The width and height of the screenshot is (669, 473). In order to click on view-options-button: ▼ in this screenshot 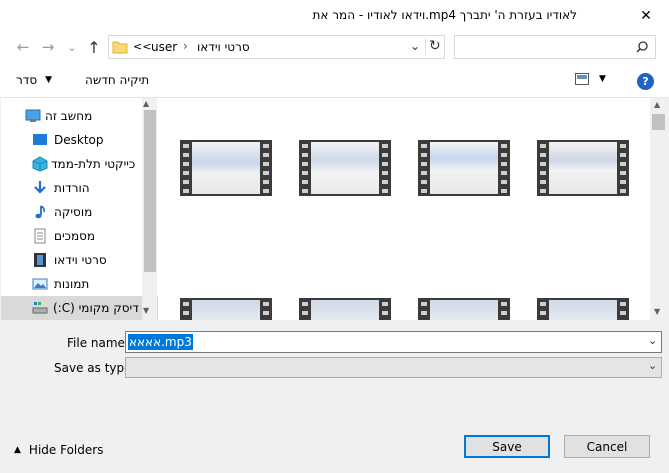, I will do `click(590, 79)`.